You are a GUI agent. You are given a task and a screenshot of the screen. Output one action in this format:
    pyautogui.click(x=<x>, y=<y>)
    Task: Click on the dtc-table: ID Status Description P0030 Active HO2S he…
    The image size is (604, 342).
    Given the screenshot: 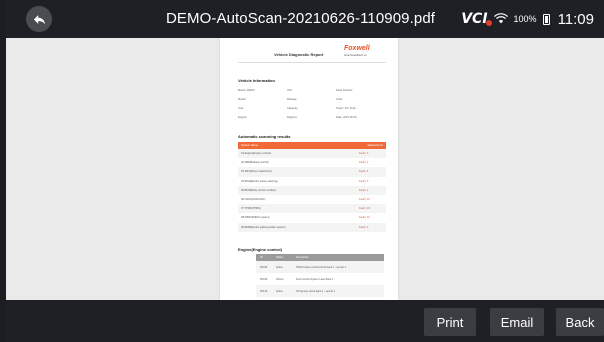 What is the action you would take?
    pyautogui.click(x=320, y=275)
    